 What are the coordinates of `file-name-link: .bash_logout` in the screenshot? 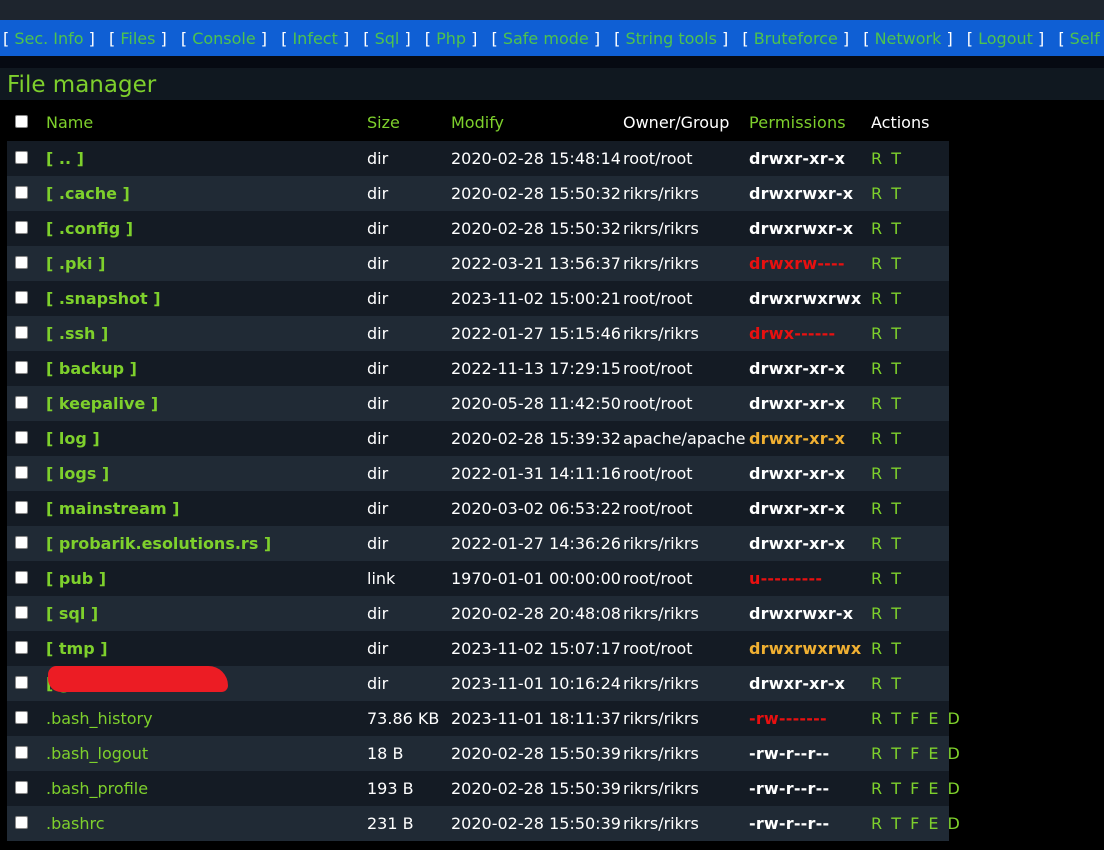 It's located at (97, 753).